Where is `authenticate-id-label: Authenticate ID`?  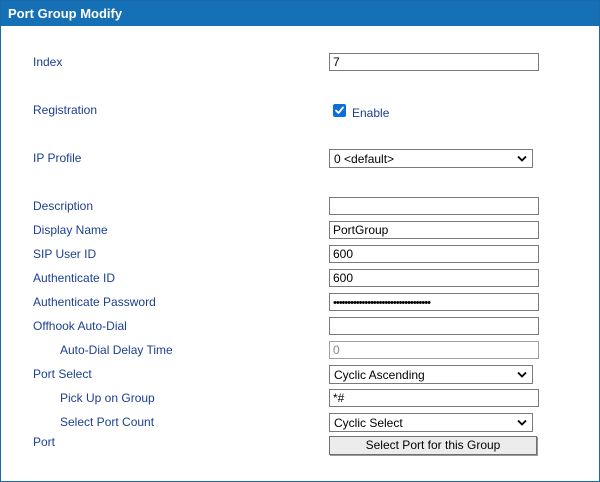
authenticate-id-label: Authenticate ID is located at coordinates (74, 278).